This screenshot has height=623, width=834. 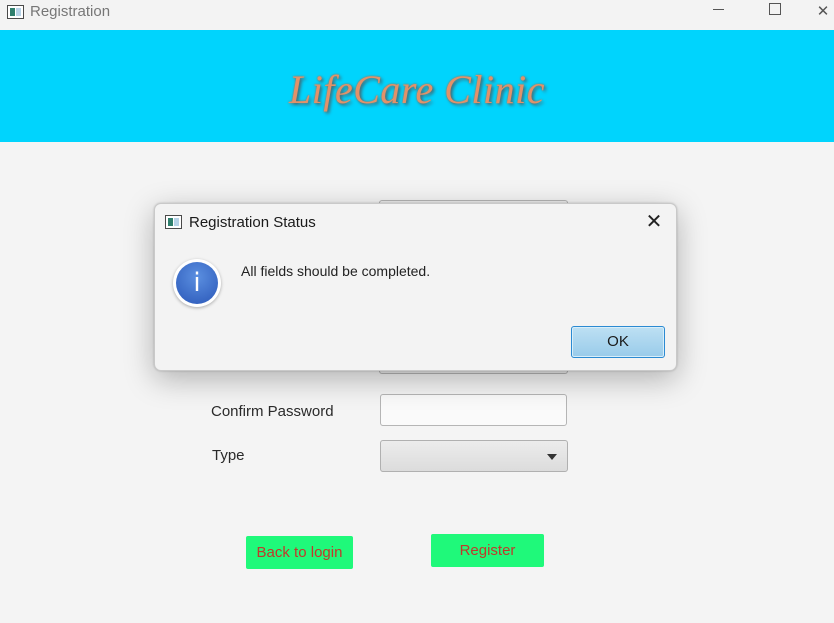 I want to click on confirm-password-input, so click(x=473, y=410).